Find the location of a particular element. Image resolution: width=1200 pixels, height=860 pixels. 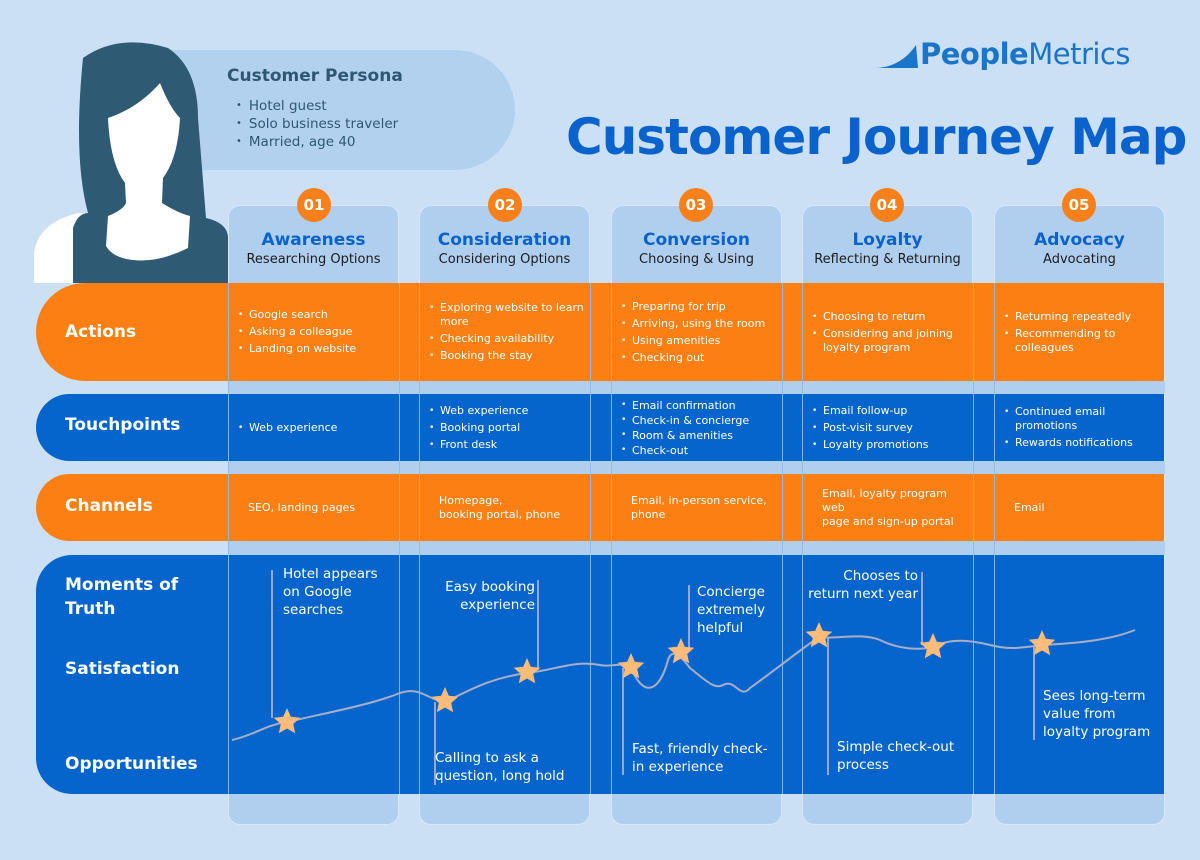

stage-subtitle: Choosing & Using is located at coordinates (696, 259).